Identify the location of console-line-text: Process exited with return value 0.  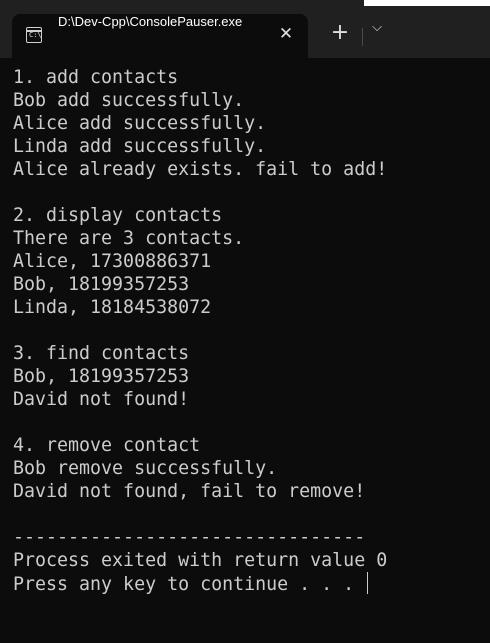
(200, 560).